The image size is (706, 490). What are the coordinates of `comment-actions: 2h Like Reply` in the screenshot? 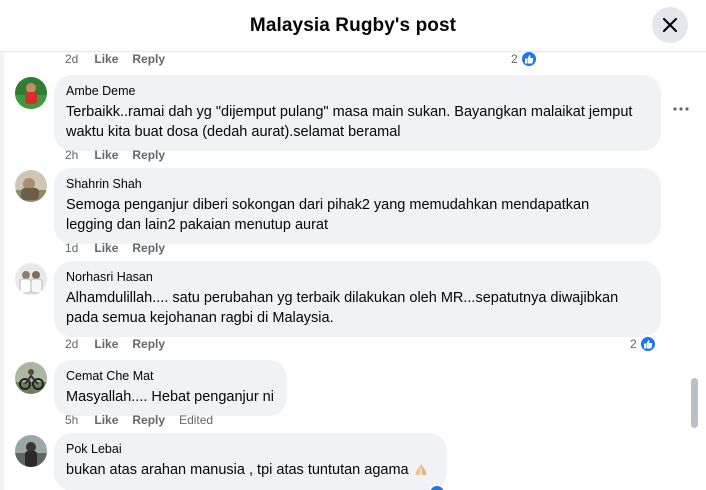 It's located at (122, 155).